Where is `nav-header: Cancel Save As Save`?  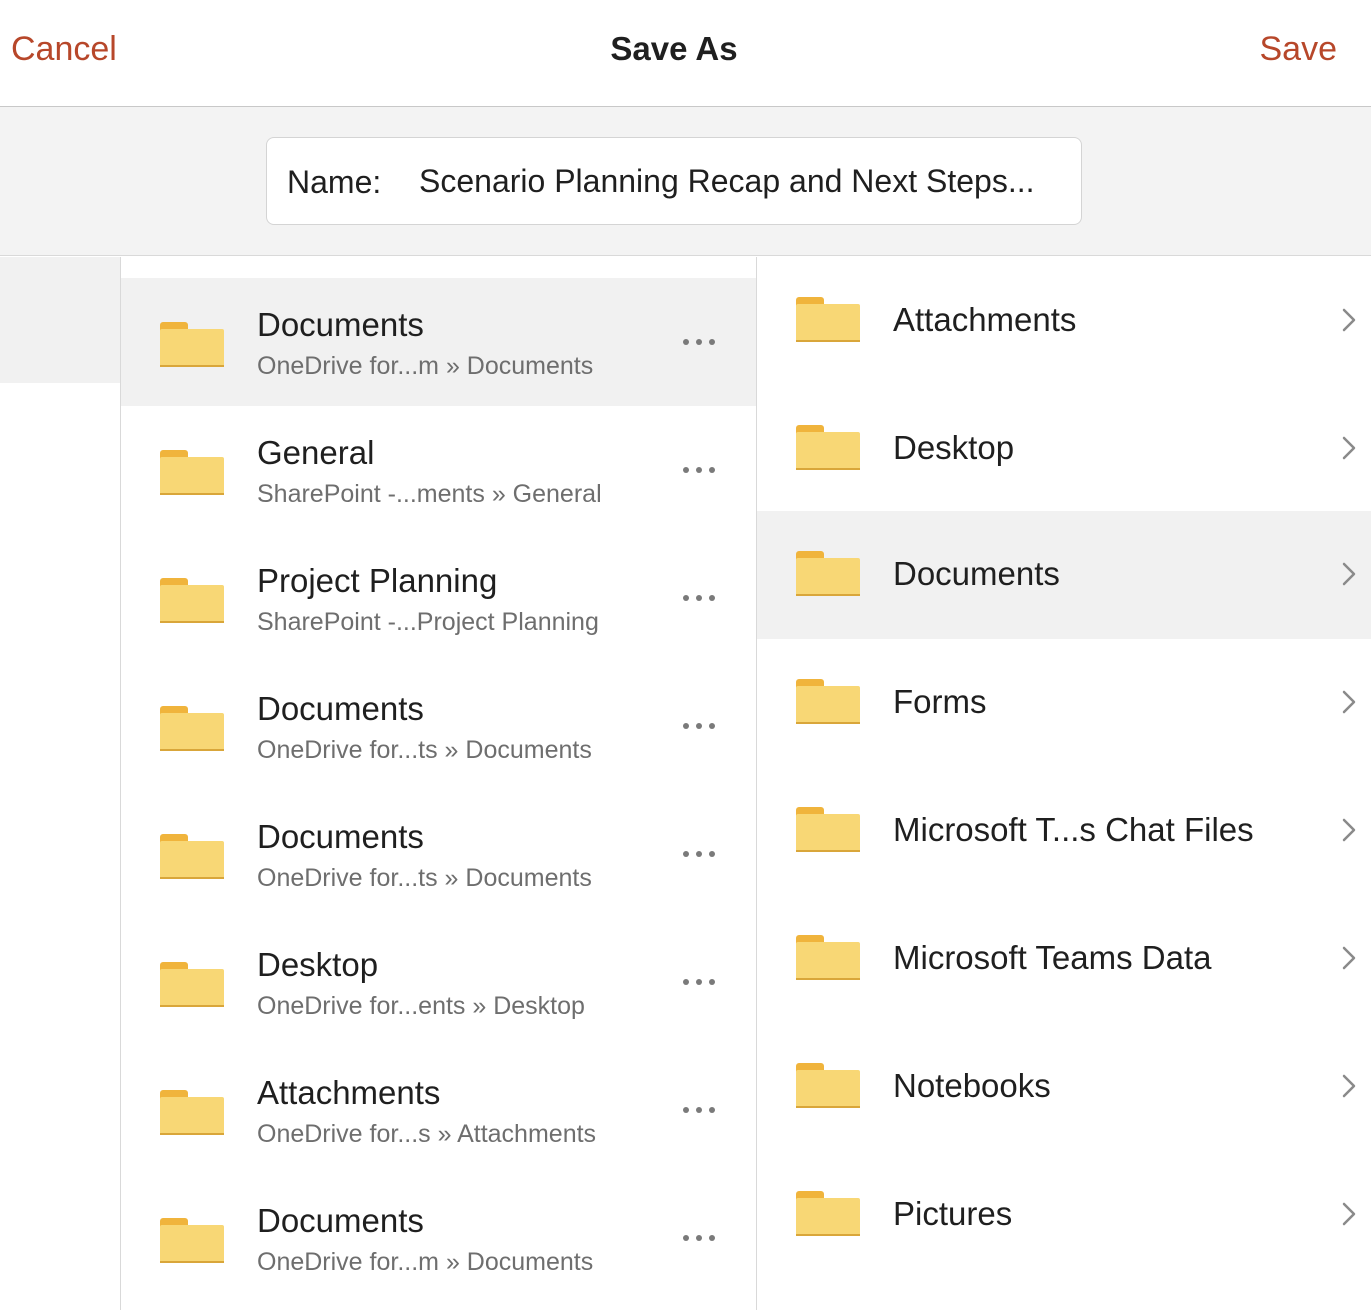 nav-header: Cancel Save As Save is located at coordinates (685, 53).